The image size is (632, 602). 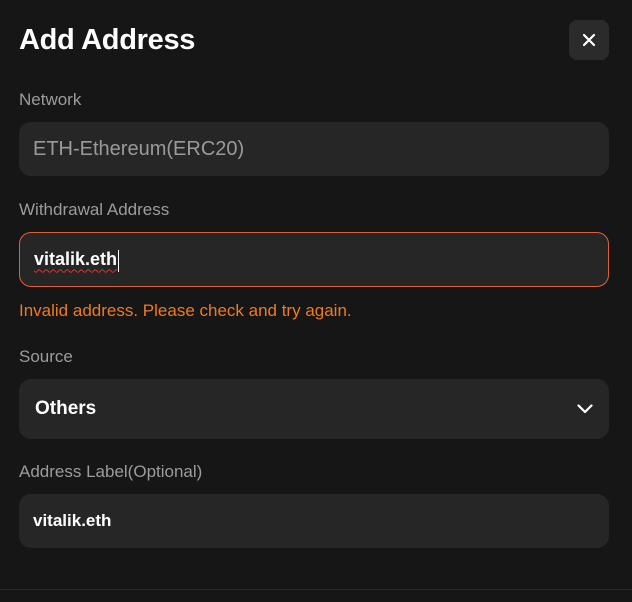 I want to click on dialog-title: Add Address, so click(x=107, y=40).